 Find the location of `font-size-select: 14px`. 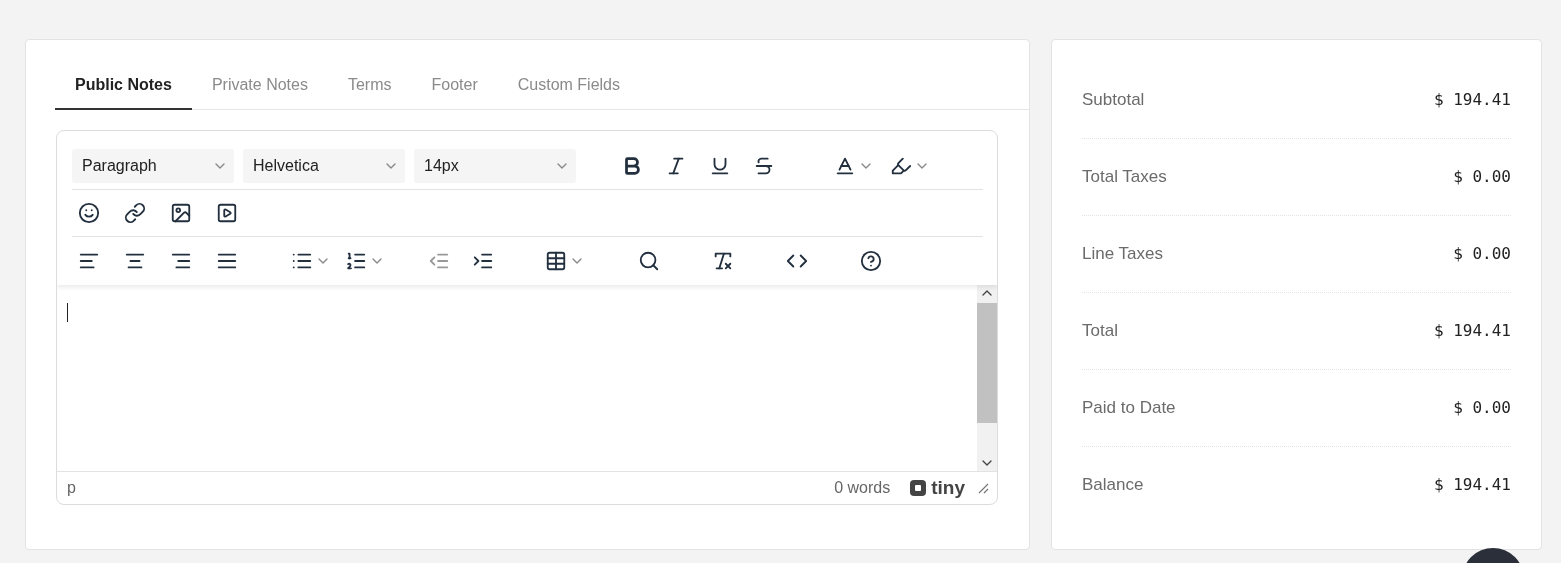

font-size-select: 14px is located at coordinates (495, 166).